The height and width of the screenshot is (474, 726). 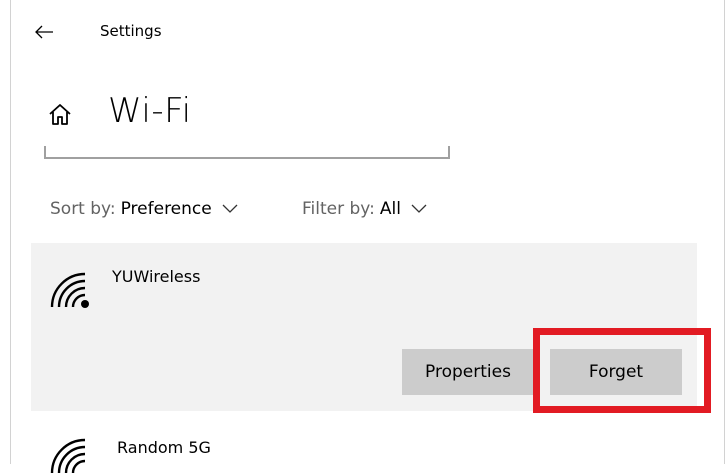 I want to click on home-icon, so click(x=60, y=114).